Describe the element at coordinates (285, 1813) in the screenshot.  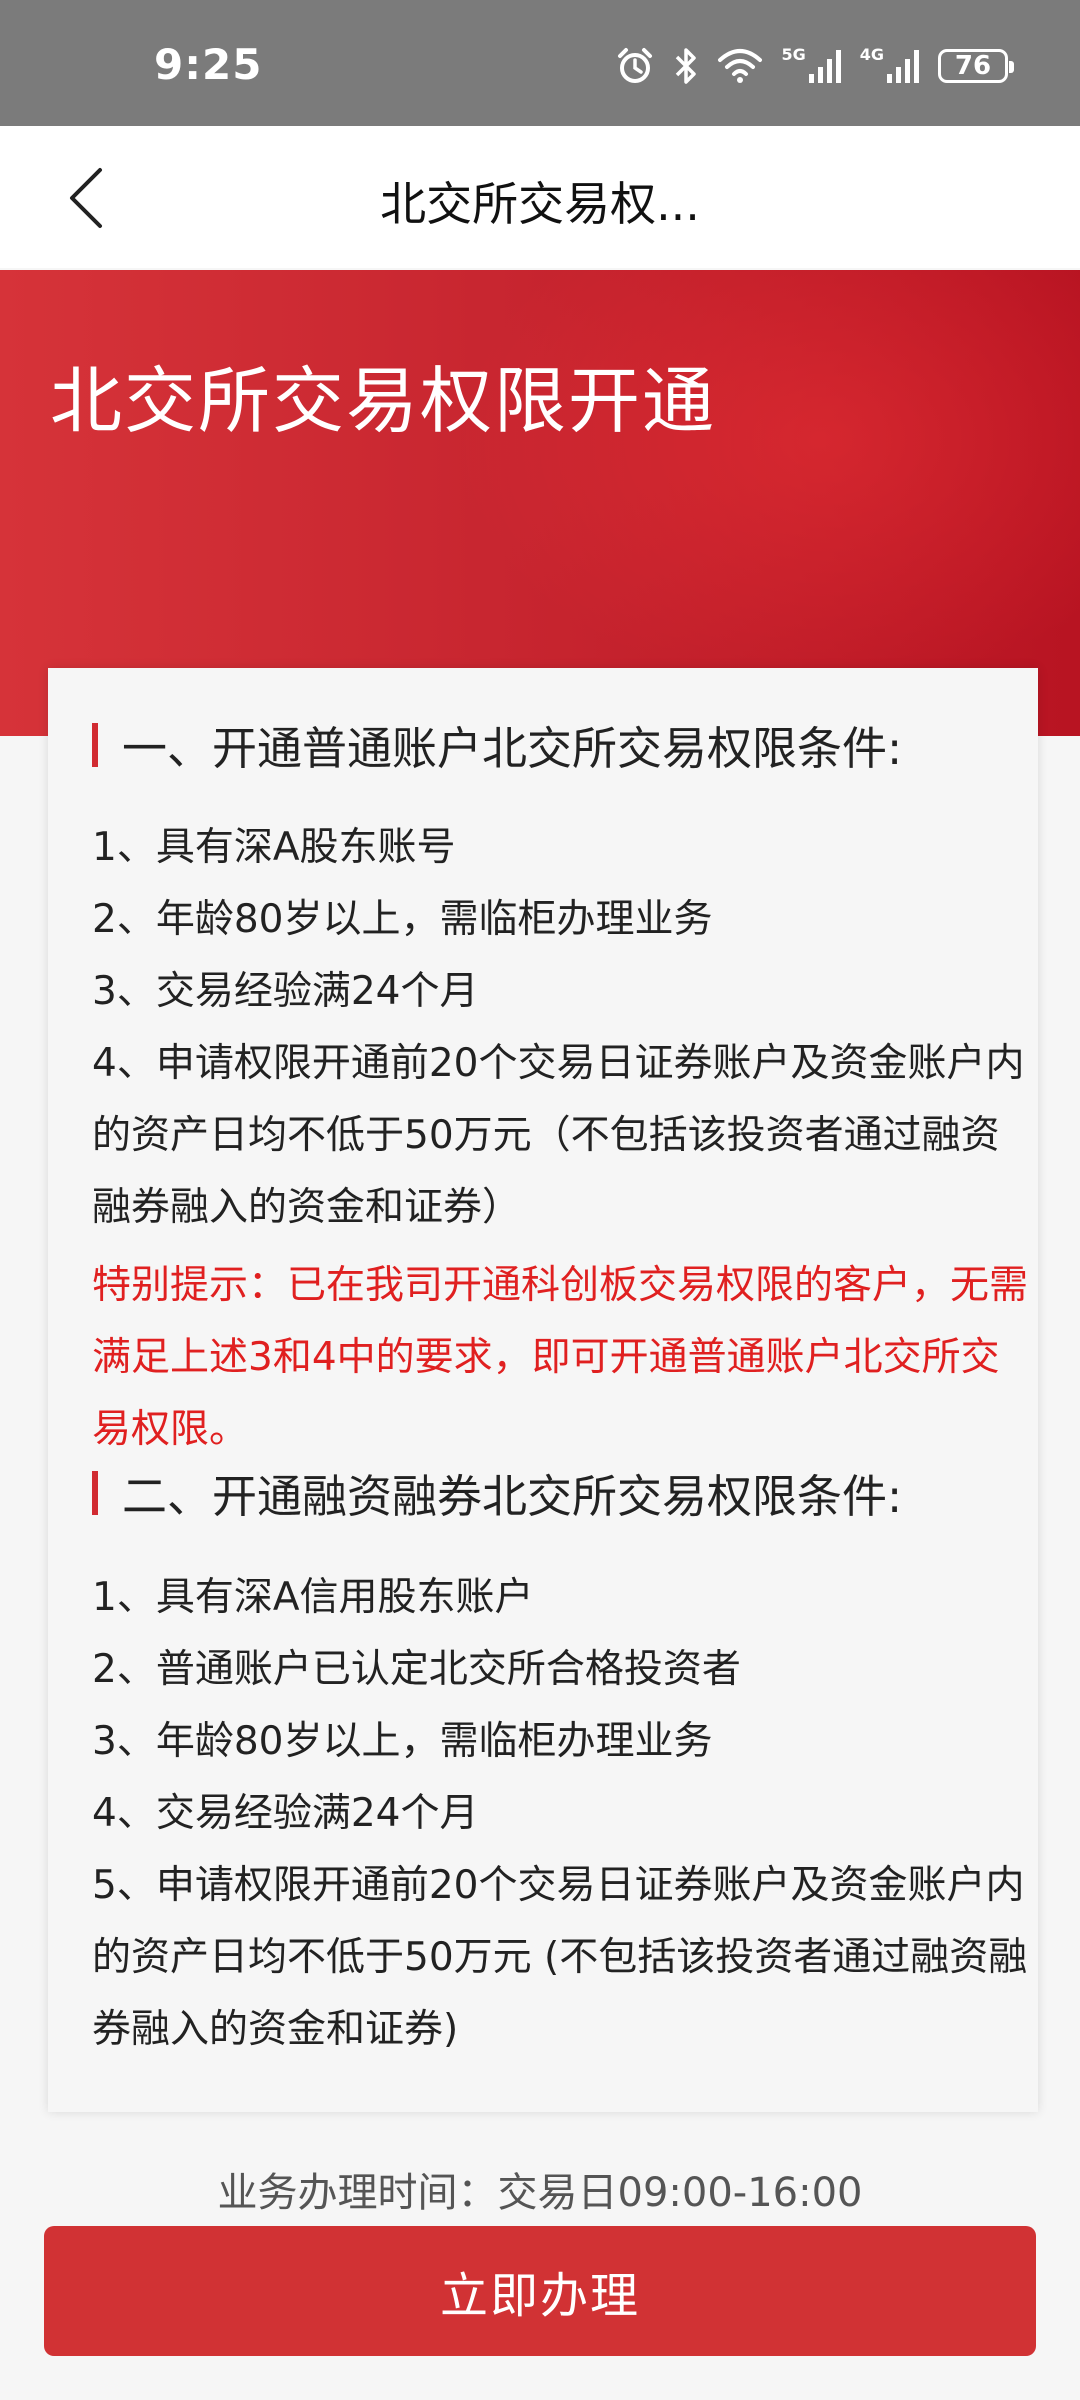
I see `list-item: 4、交易经验满24个月` at that location.